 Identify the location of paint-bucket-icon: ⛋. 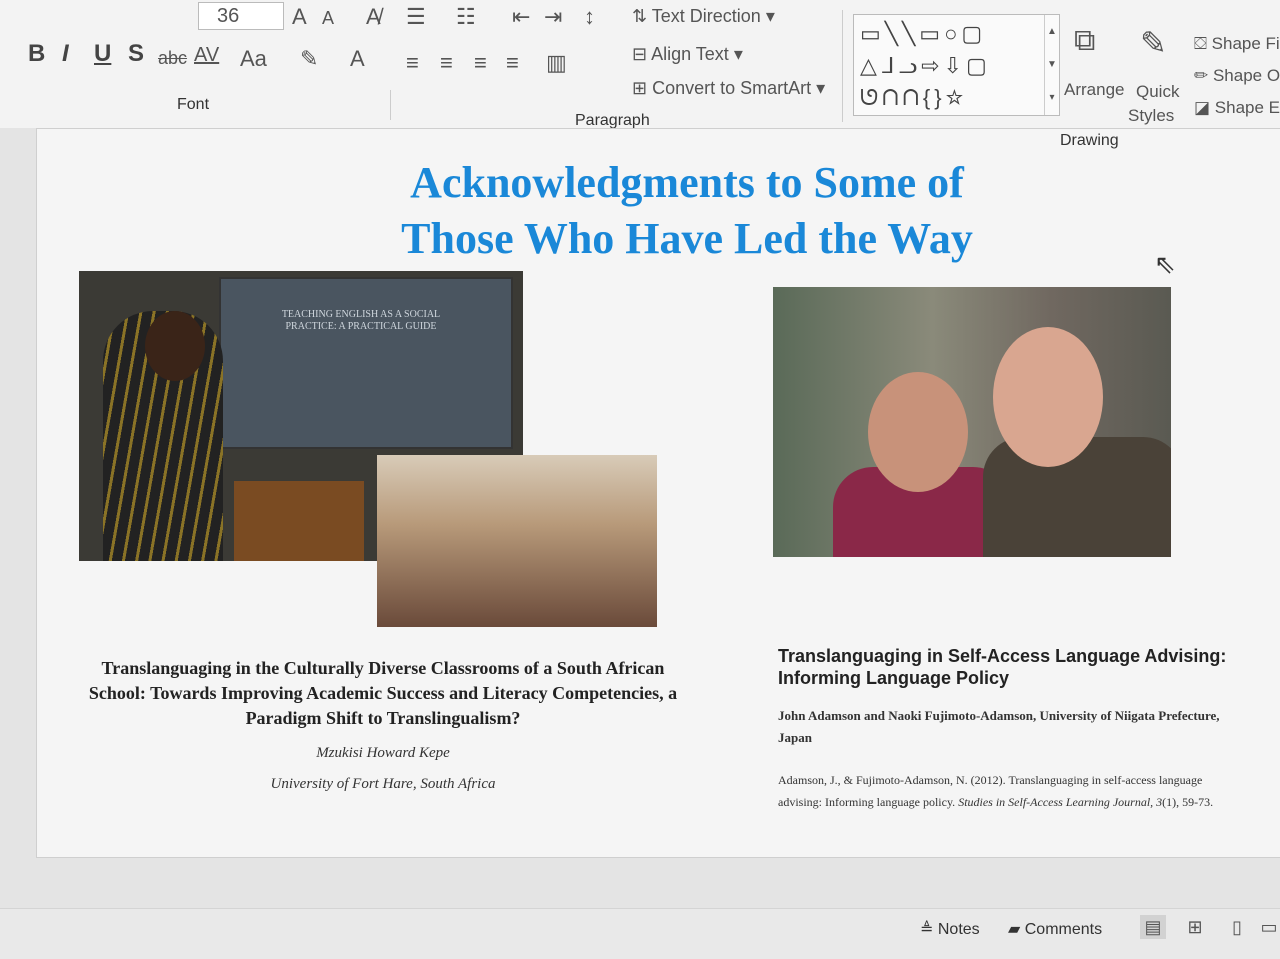
(1203, 43).